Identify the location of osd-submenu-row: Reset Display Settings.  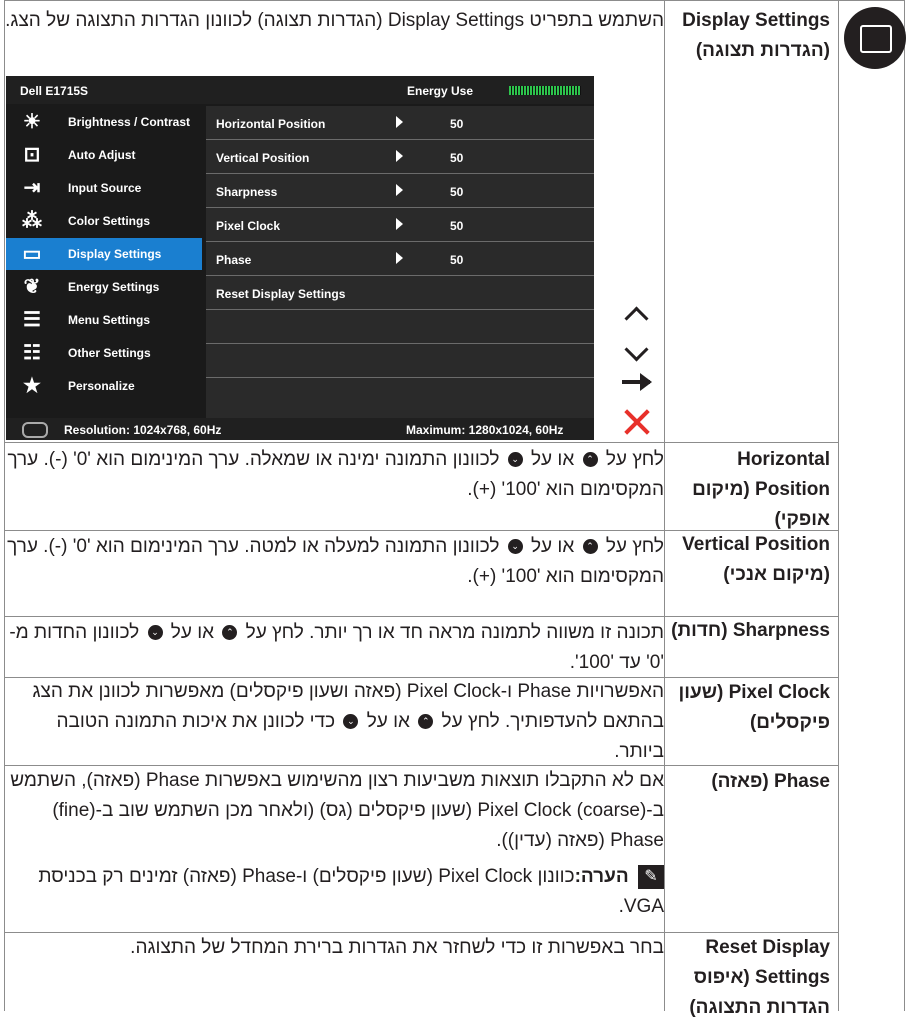
(400, 293).